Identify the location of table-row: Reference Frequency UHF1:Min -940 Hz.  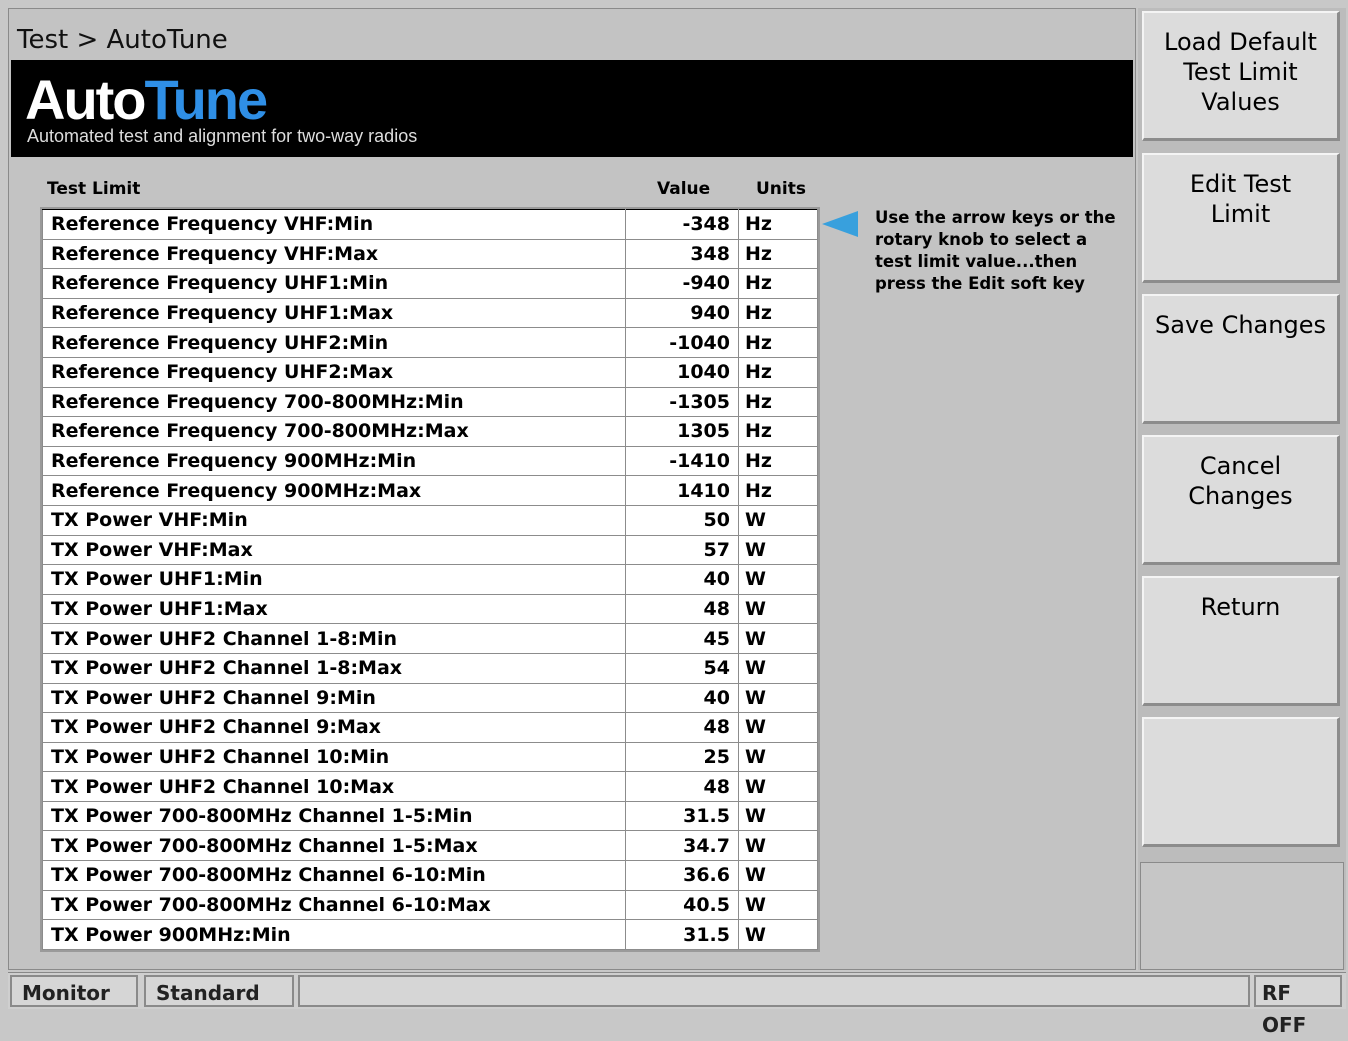
(430, 283).